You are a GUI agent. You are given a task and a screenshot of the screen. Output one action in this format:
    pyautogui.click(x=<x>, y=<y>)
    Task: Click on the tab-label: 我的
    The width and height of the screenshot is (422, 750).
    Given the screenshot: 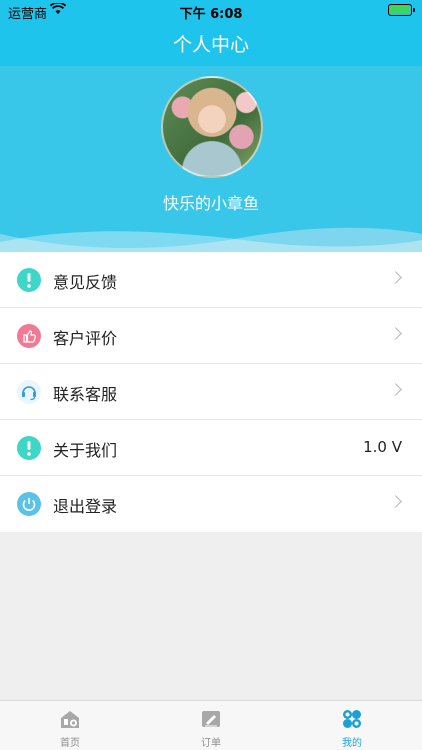 What is the action you would take?
    pyautogui.click(x=352, y=743)
    